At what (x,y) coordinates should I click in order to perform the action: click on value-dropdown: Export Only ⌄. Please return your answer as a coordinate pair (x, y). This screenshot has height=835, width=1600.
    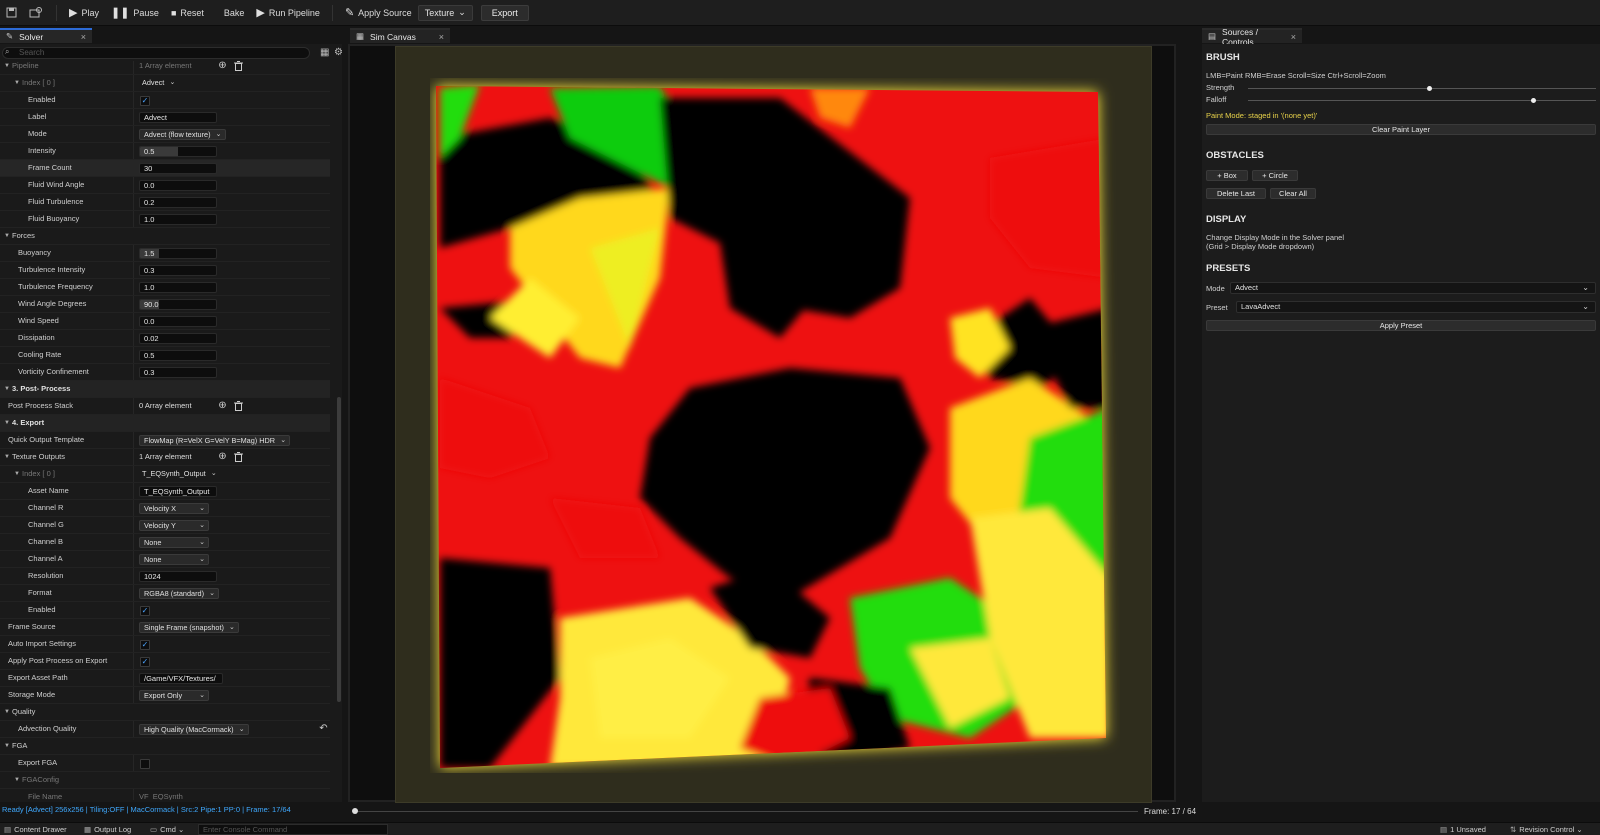
    Looking at the image, I should click on (174, 695).